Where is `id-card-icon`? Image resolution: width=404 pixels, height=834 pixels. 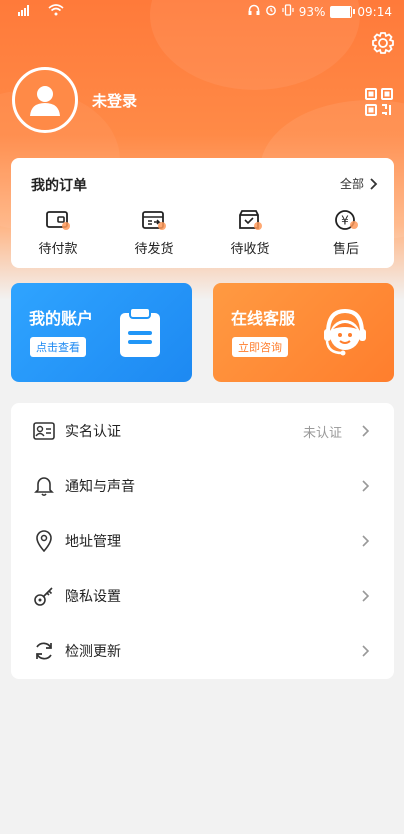
id-card-icon is located at coordinates (44, 431).